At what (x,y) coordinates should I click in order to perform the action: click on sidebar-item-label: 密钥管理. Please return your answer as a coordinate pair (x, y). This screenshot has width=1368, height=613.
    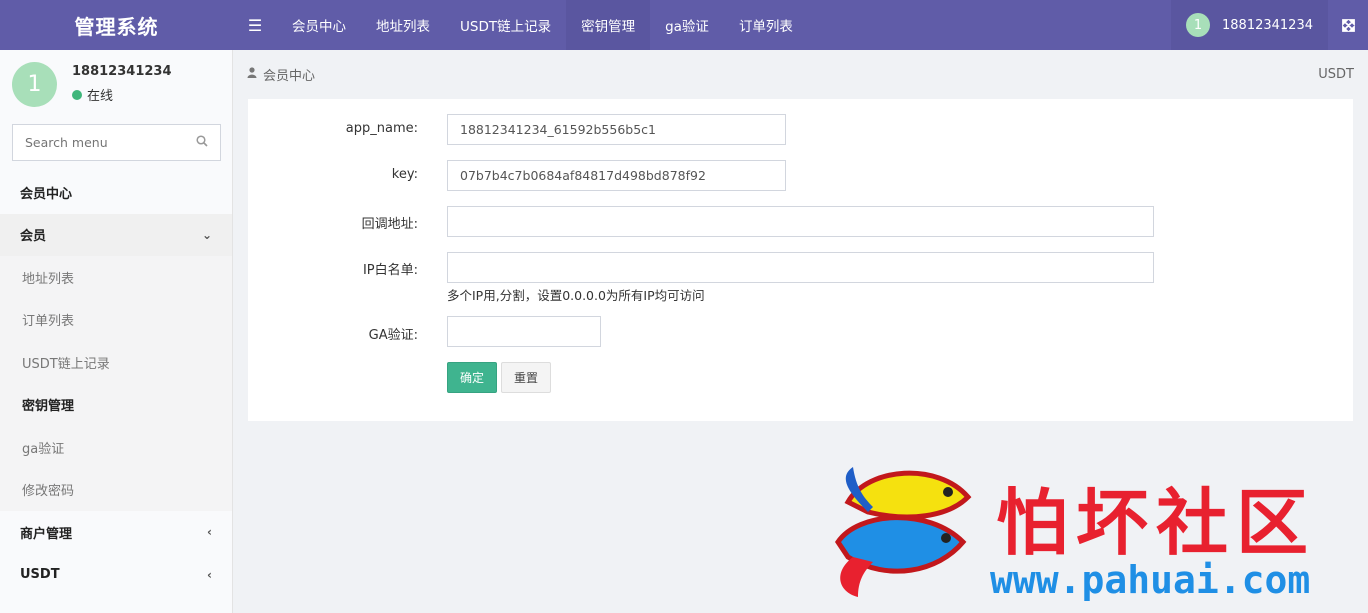
    Looking at the image, I should click on (48, 407).